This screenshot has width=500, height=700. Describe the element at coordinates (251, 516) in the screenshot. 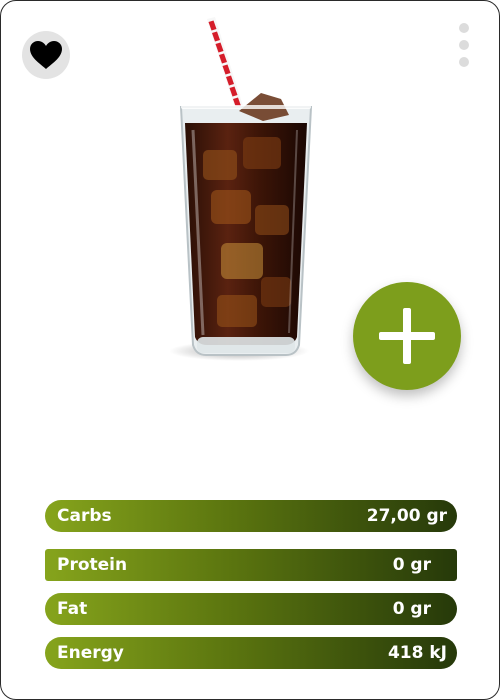

I see `nutrient-carbs: Carbs 27,00 gr` at that location.